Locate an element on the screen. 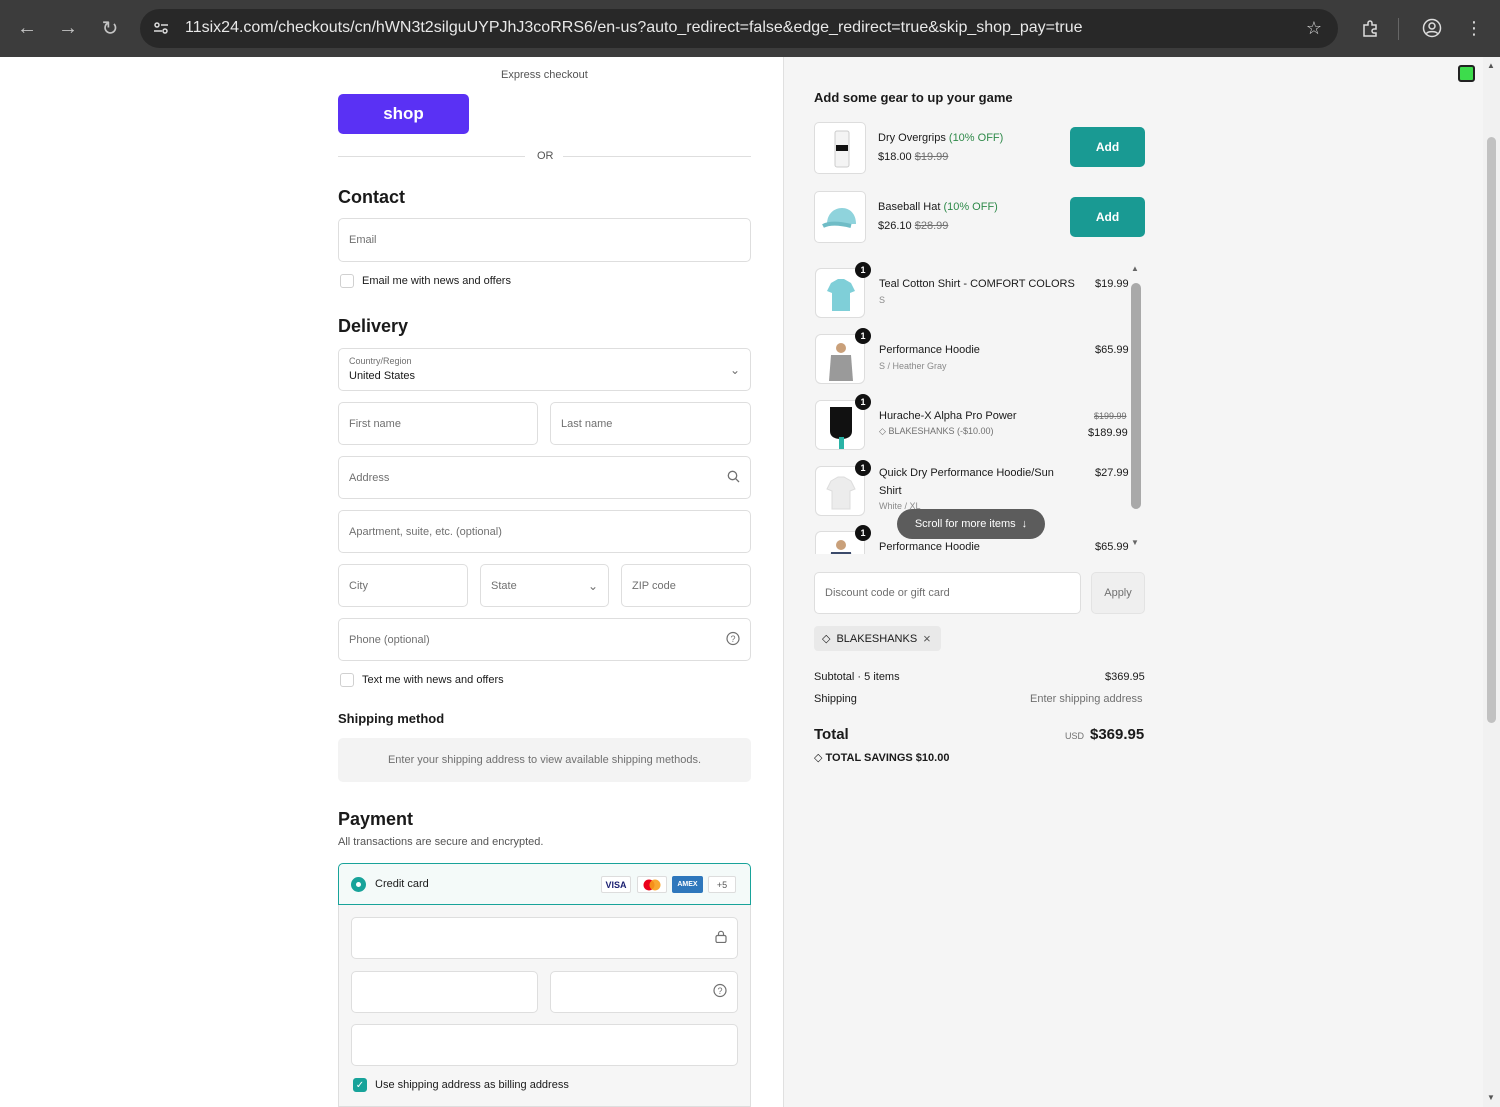  subtotal-label: Subtotal · 5 items is located at coordinates (857, 677).